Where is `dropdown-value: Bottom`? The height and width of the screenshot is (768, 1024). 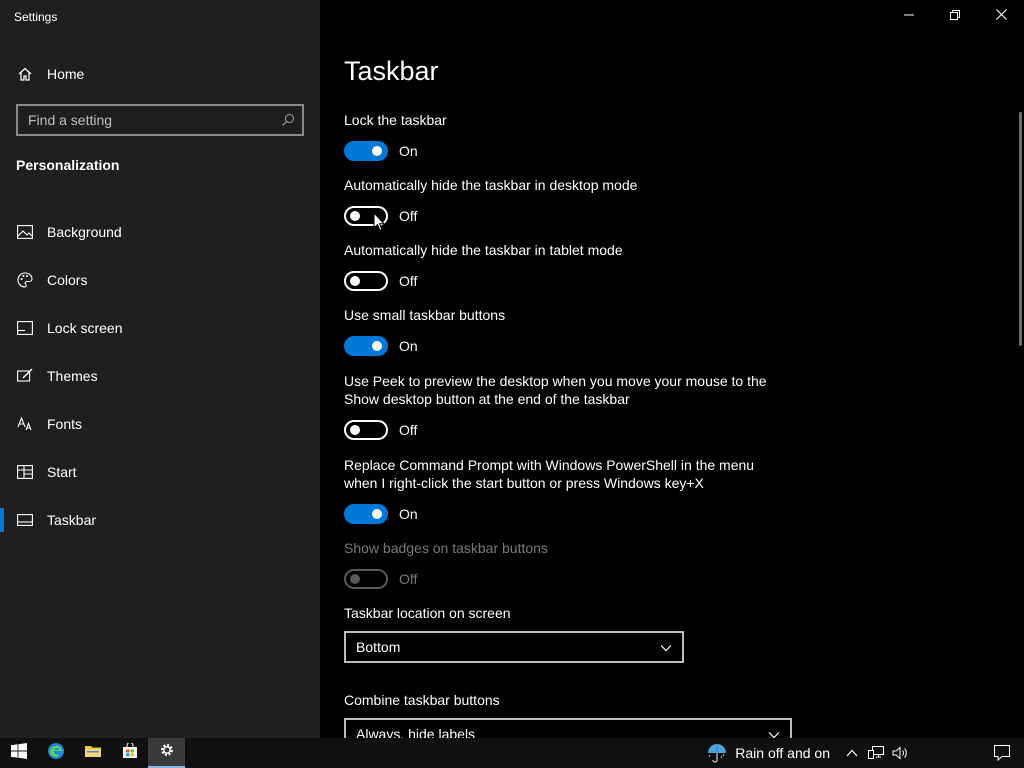 dropdown-value: Bottom is located at coordinates (378, 647).